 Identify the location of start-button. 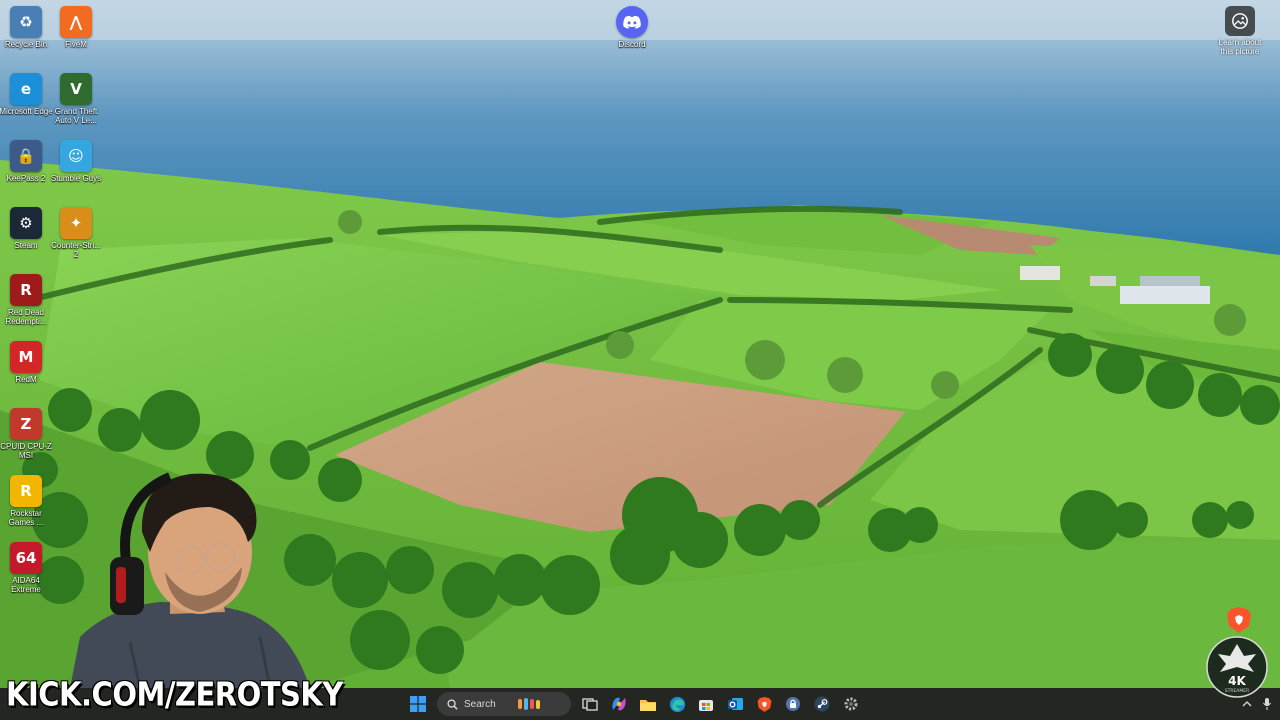
(418, 704).